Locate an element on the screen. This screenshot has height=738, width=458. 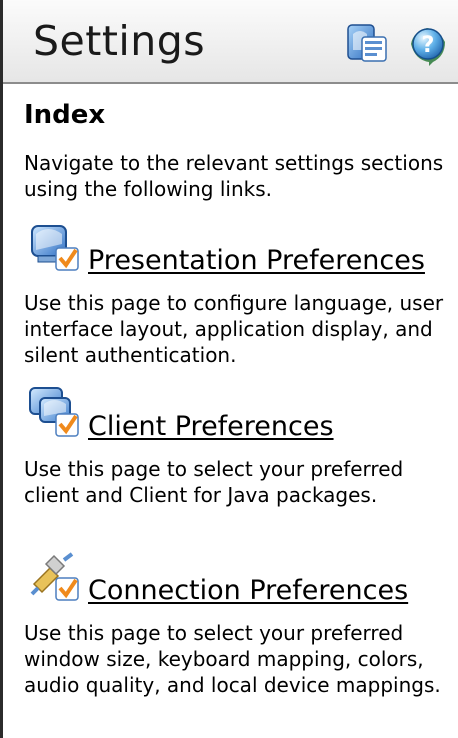
client-preferences-link: Client Preferences is located at coordinates (211, 427).